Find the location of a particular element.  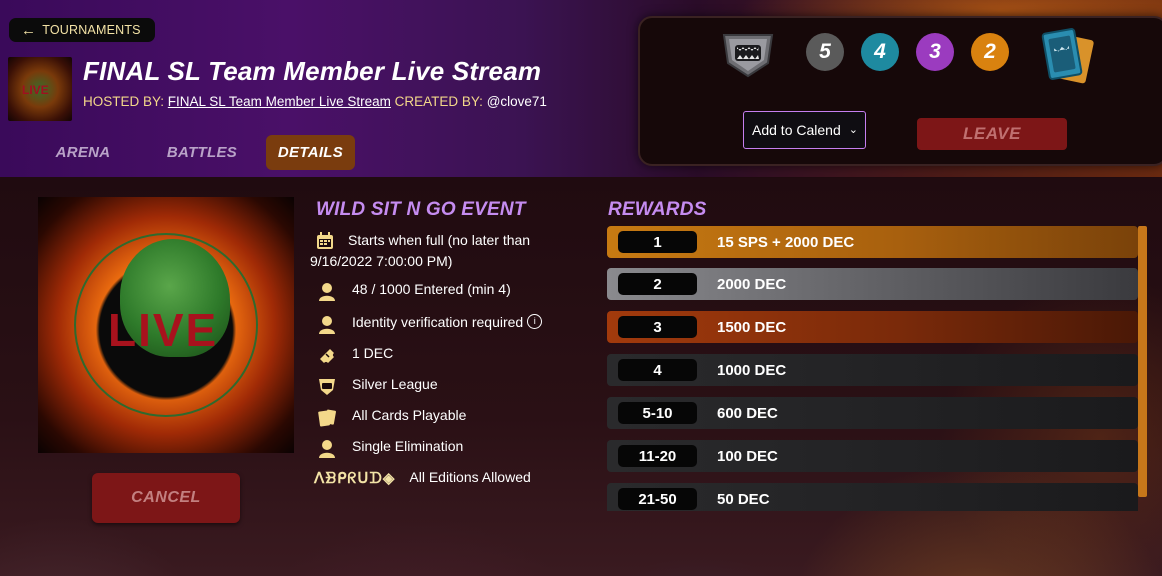

reward-row: 2 2000 DEC is located at coordinates (872, 284).